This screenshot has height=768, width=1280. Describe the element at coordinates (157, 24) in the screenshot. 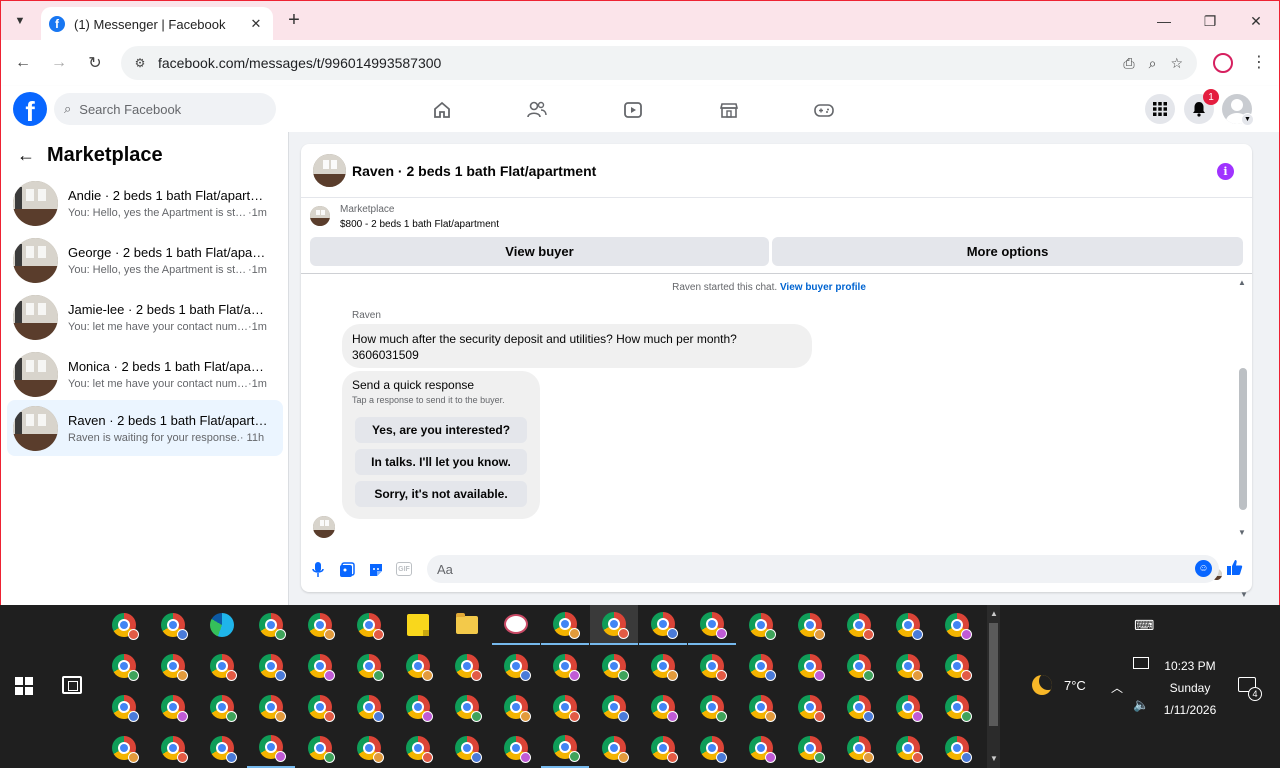

I see `browser-tab: f (1) Messenger | Facebook ✕` at that location.